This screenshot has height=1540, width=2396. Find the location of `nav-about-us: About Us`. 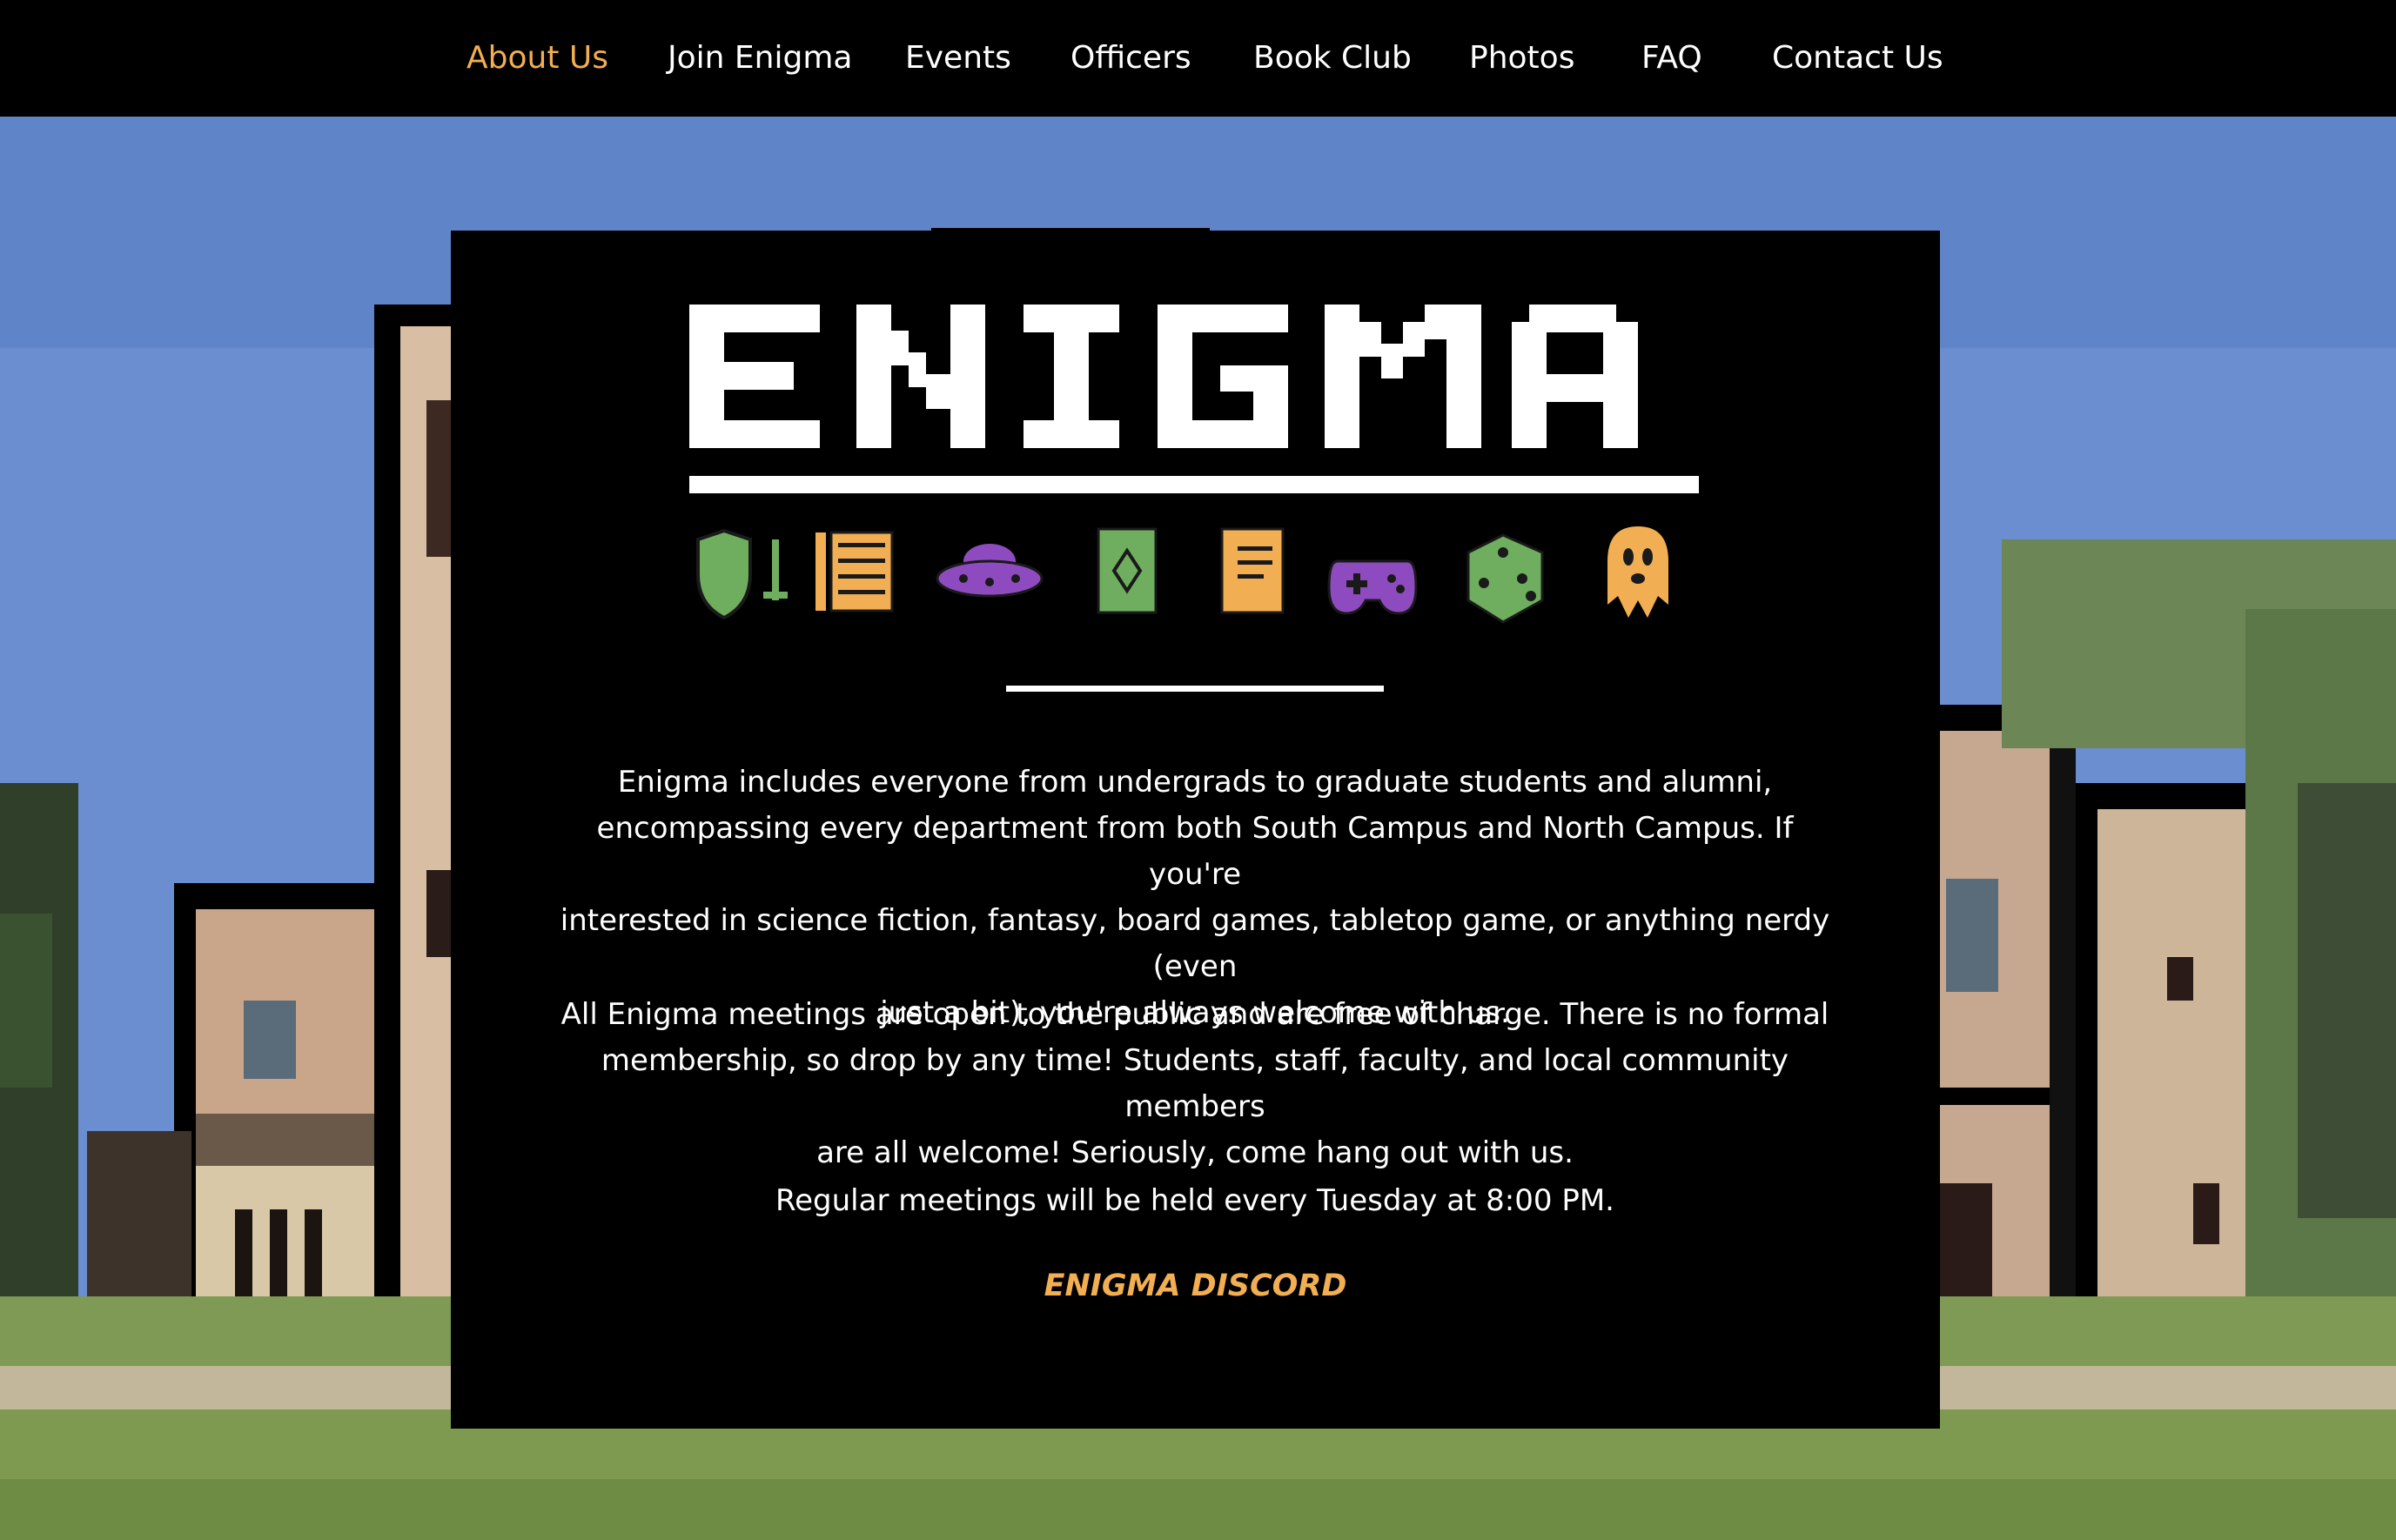

nav-about-us: About Us is located at coordinates (537, 58).